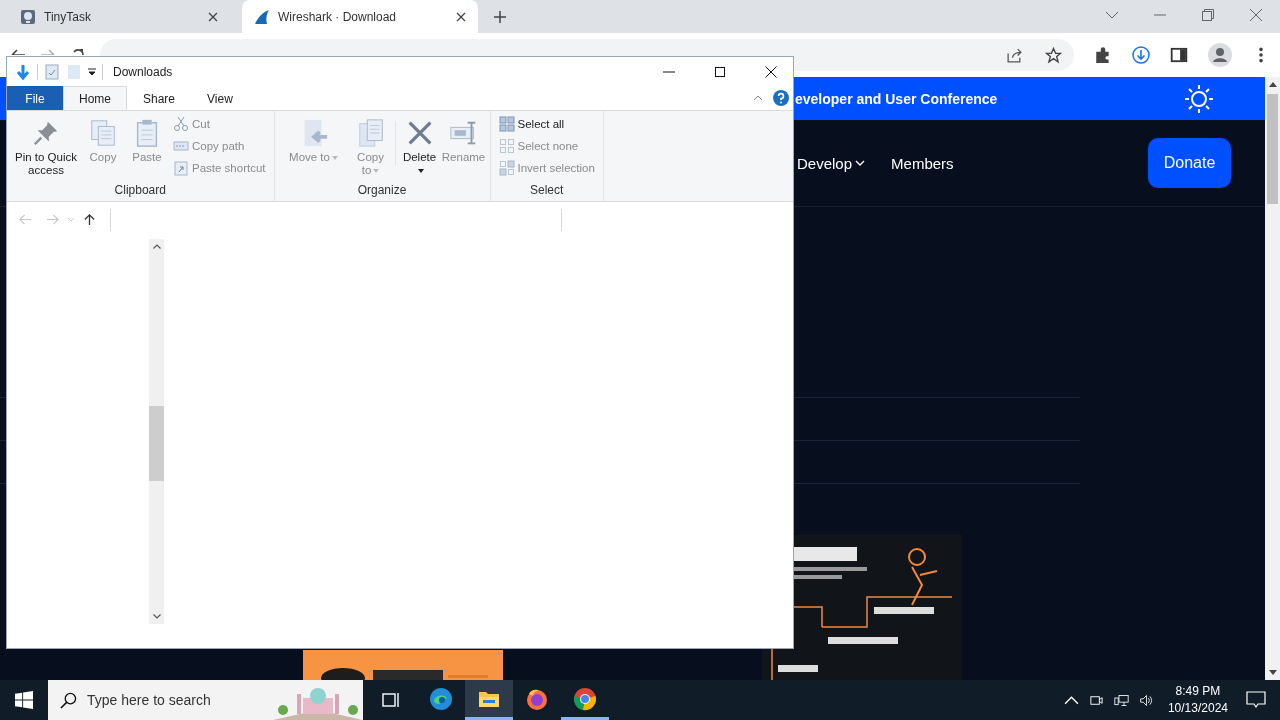 This screenshot has height=720, width=1280. What do you see at coordinates (262, 16) in the screenshot?
I see `fin-icon` at bounding box center [262, 16].